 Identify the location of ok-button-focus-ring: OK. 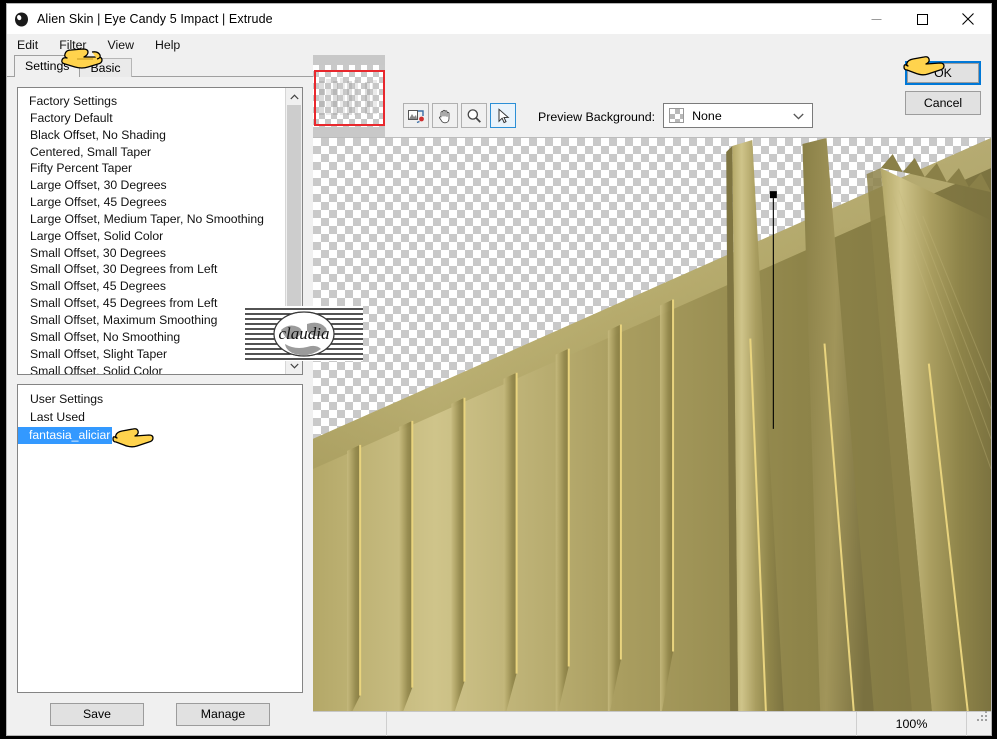
(943, 73).